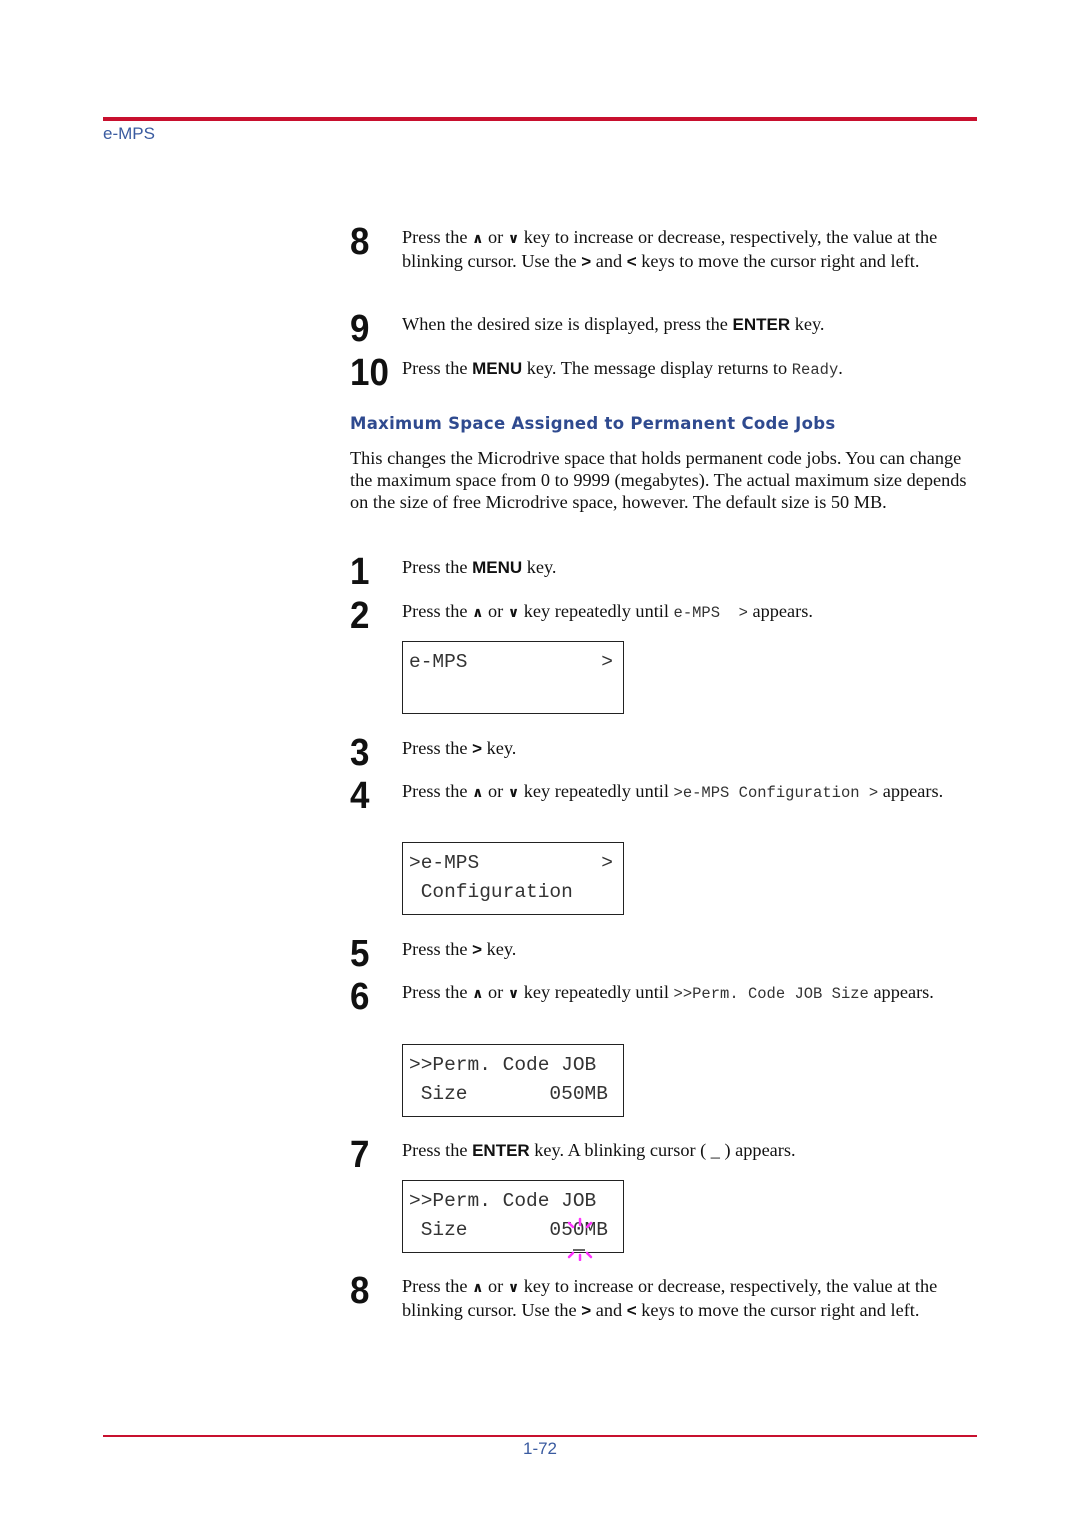  I want to click on step-number: 3, so click(360, 753).